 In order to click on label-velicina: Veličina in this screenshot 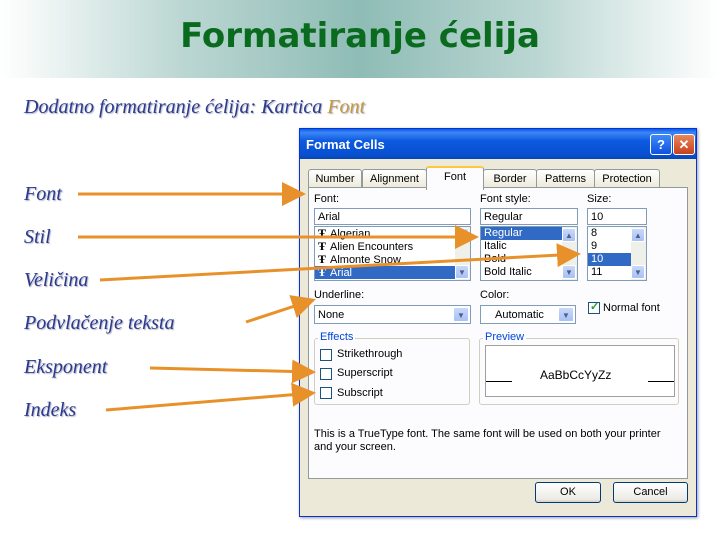, I will do `click(56, 280)`.